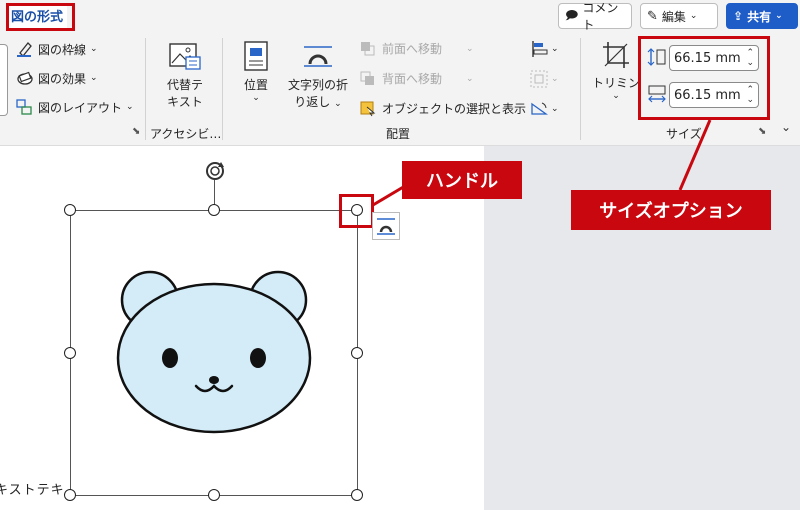  Describe the element at coordinates (542, 163) in the screenshot. I see `callout-connector-lines` at that location.